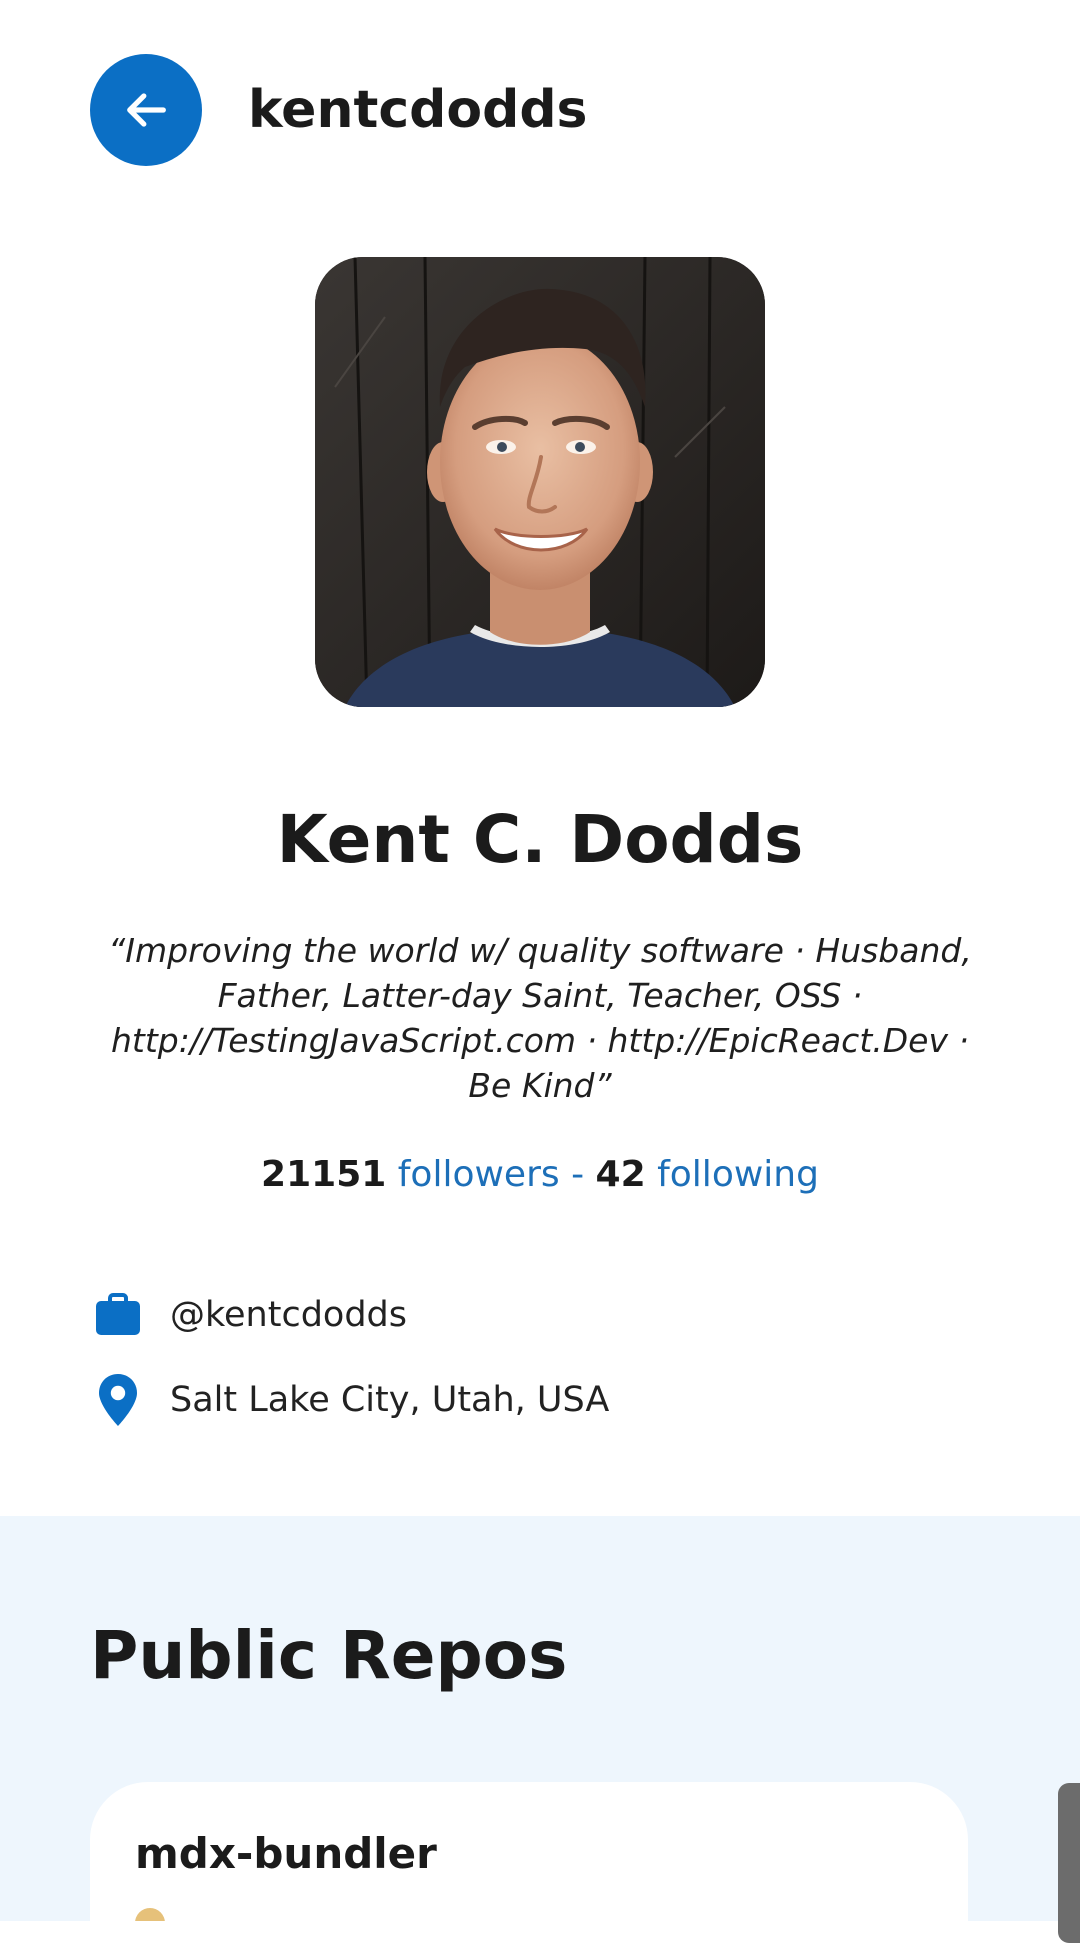  Describe the element at coordinates (738, 1174) in the screenshot. I see `following-link: following` at that location.